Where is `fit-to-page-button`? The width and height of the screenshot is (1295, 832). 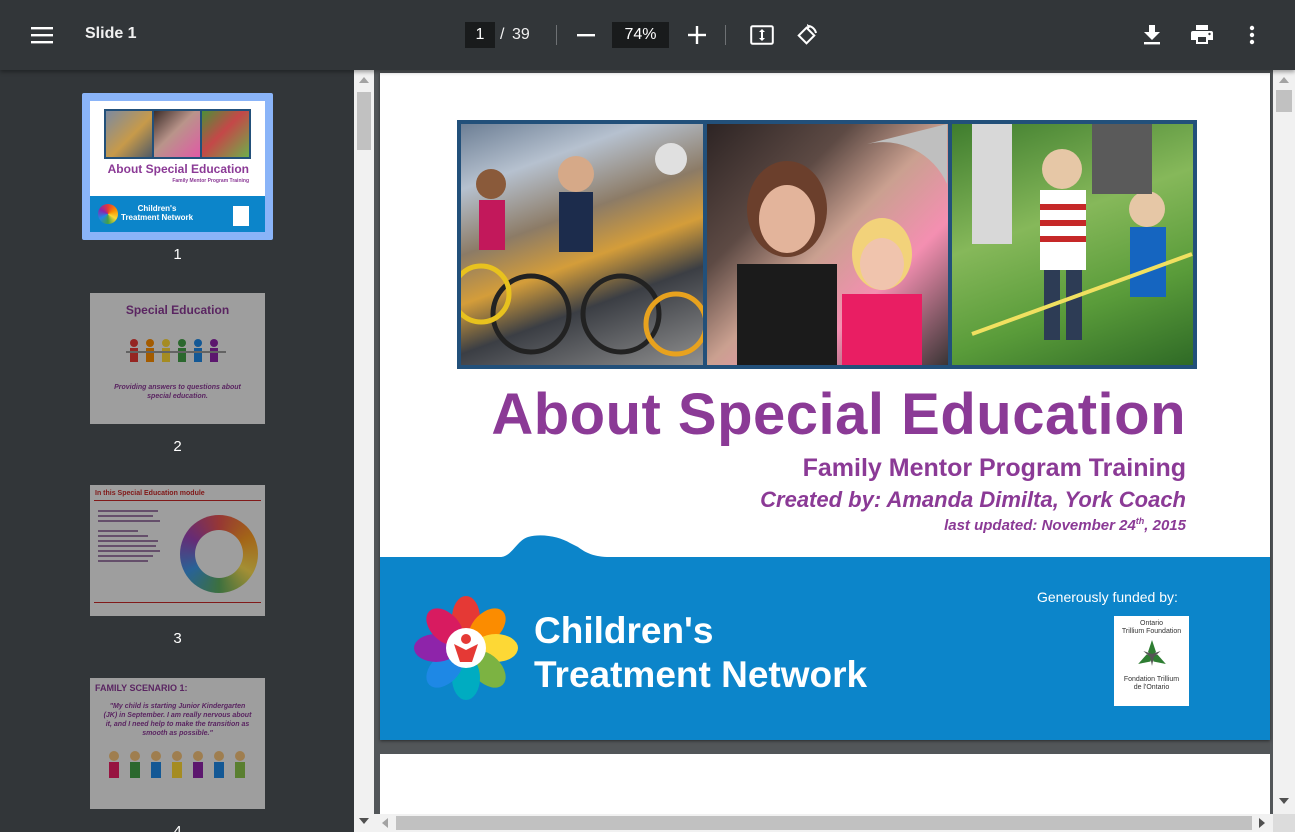 fit-to-page-button is located at coordinates (762, 35).